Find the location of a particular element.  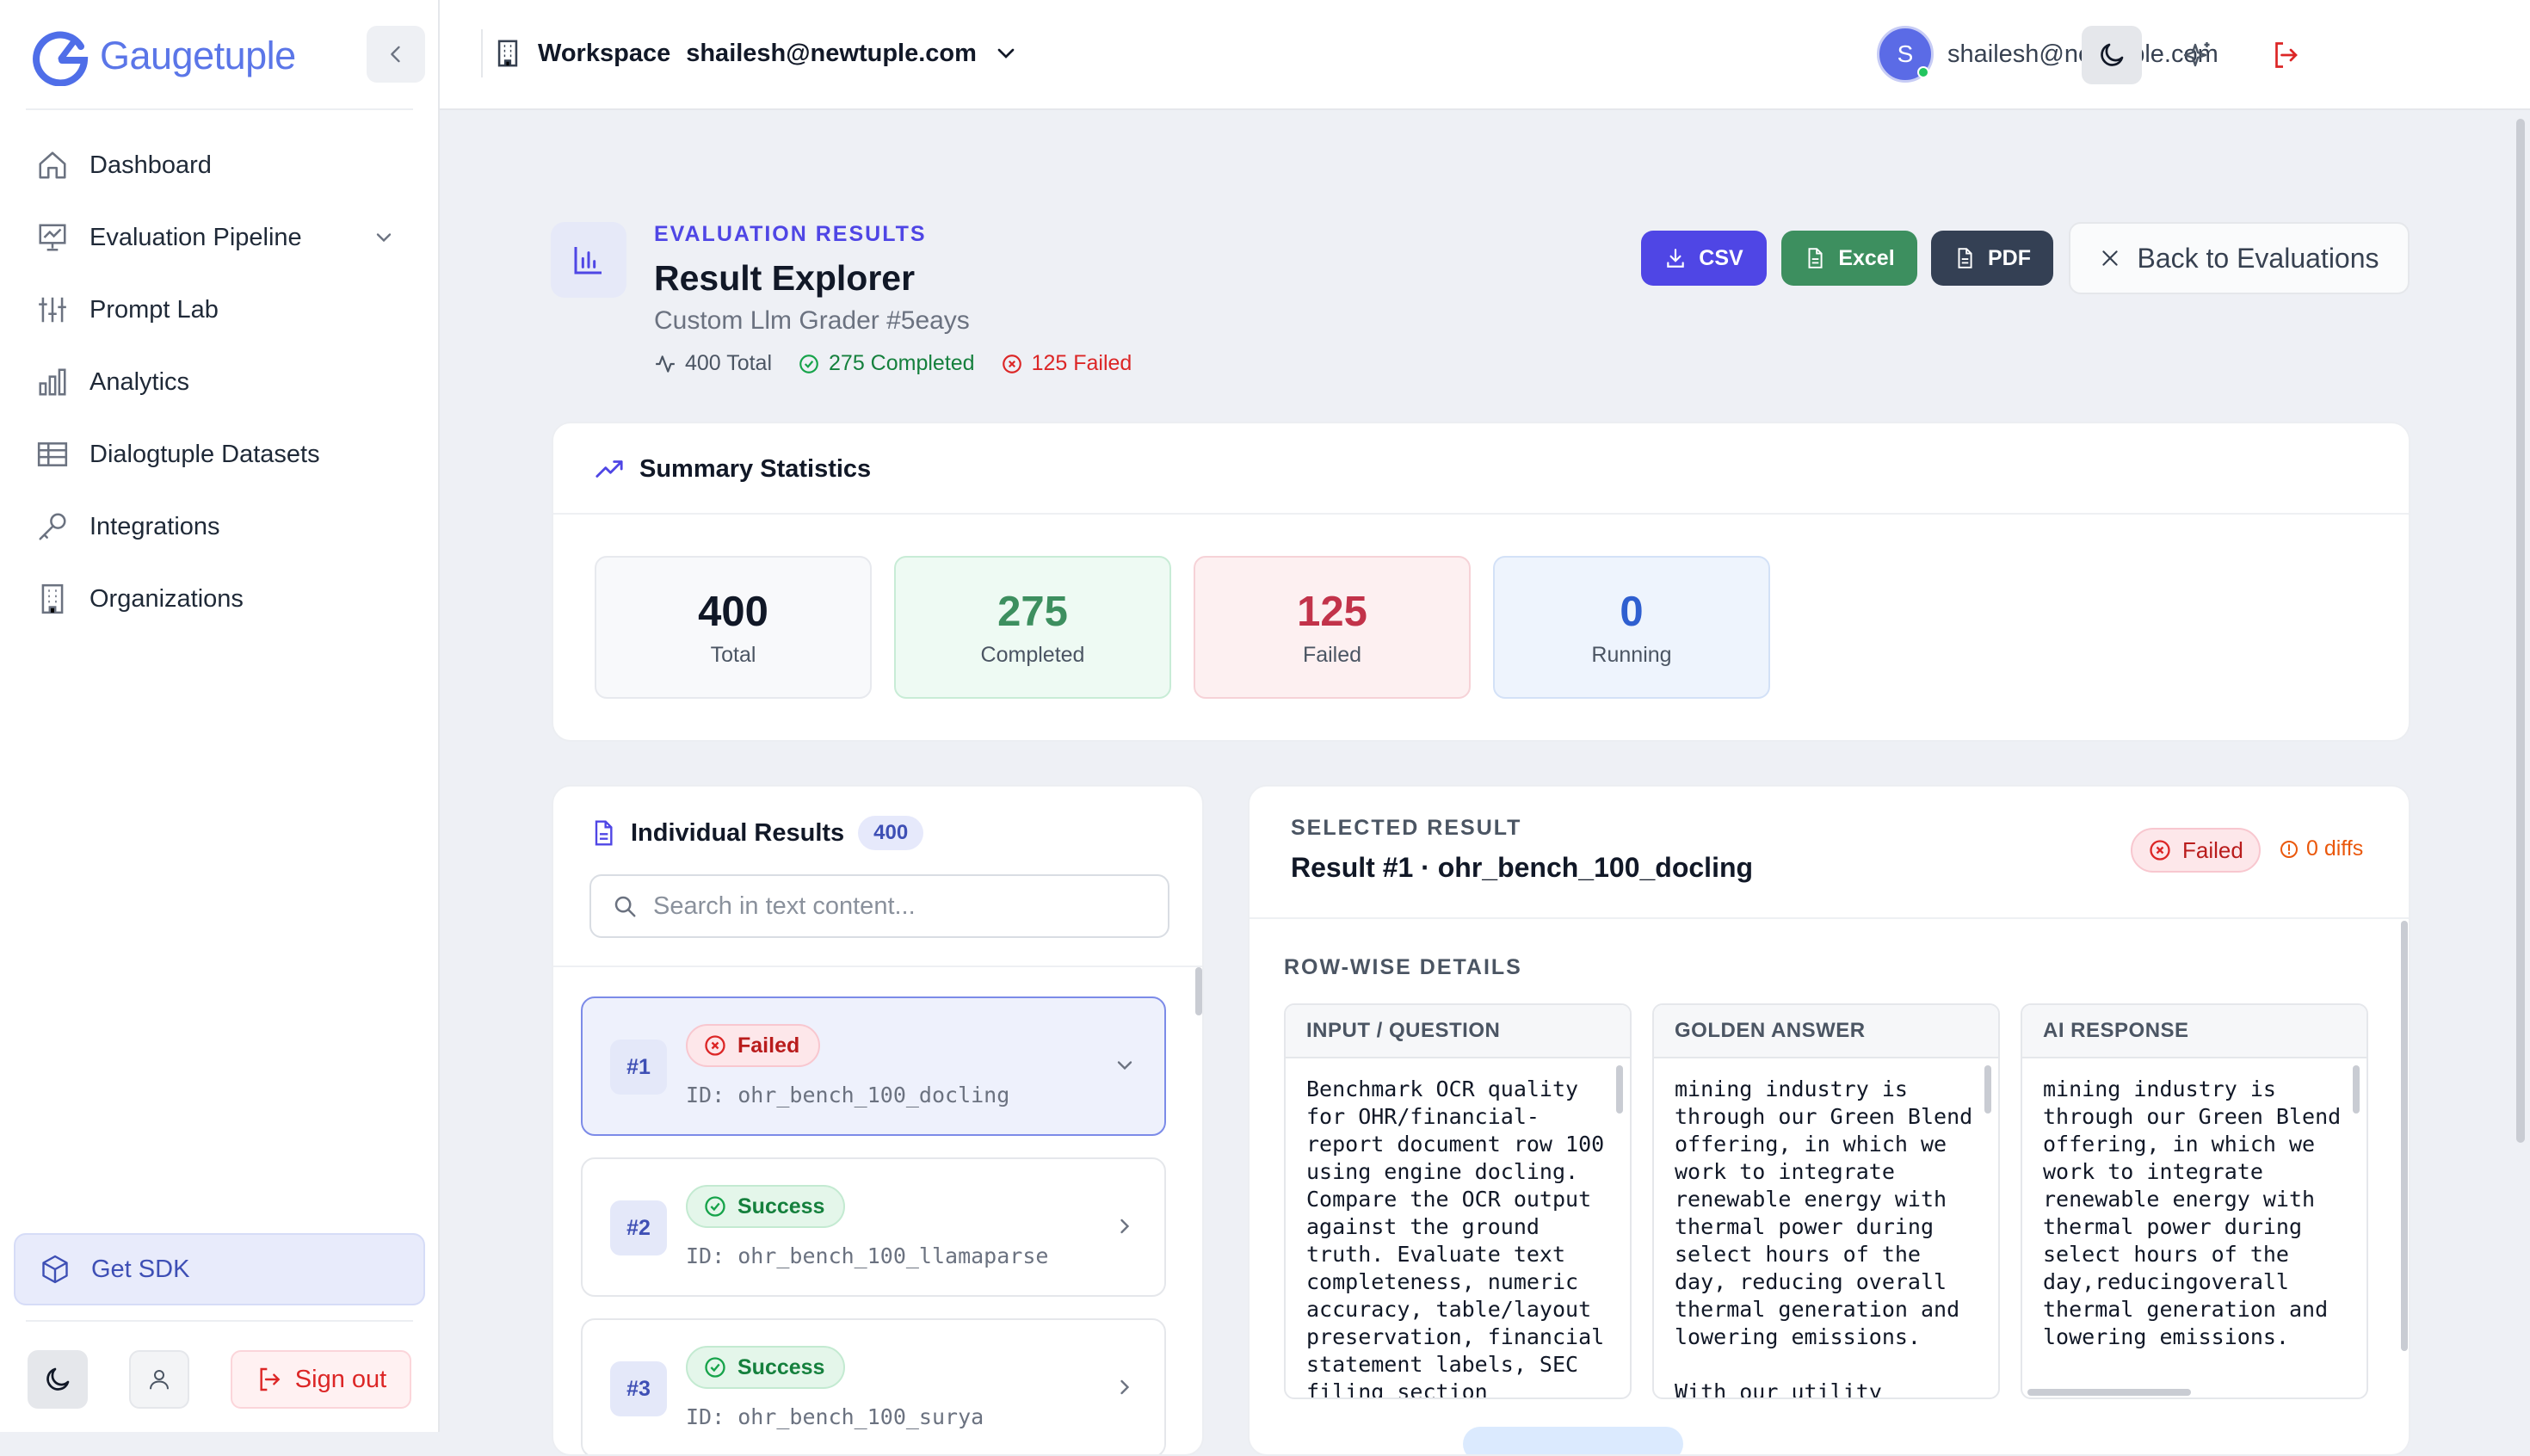

column-header: GOLDEN ANSWER is located at coordinates (1826, 1032).